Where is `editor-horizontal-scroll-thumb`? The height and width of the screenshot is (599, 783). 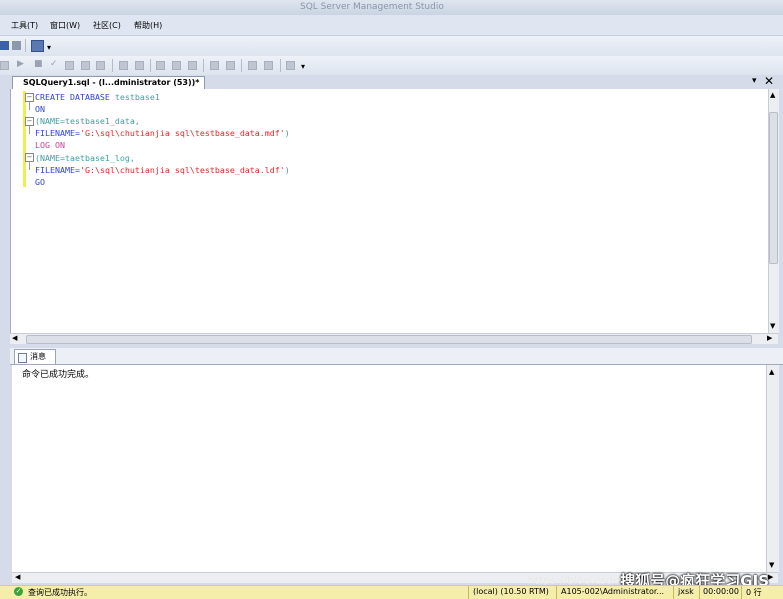
editor-horizontal-scroll-thumb is located at coordinates (389, 339).